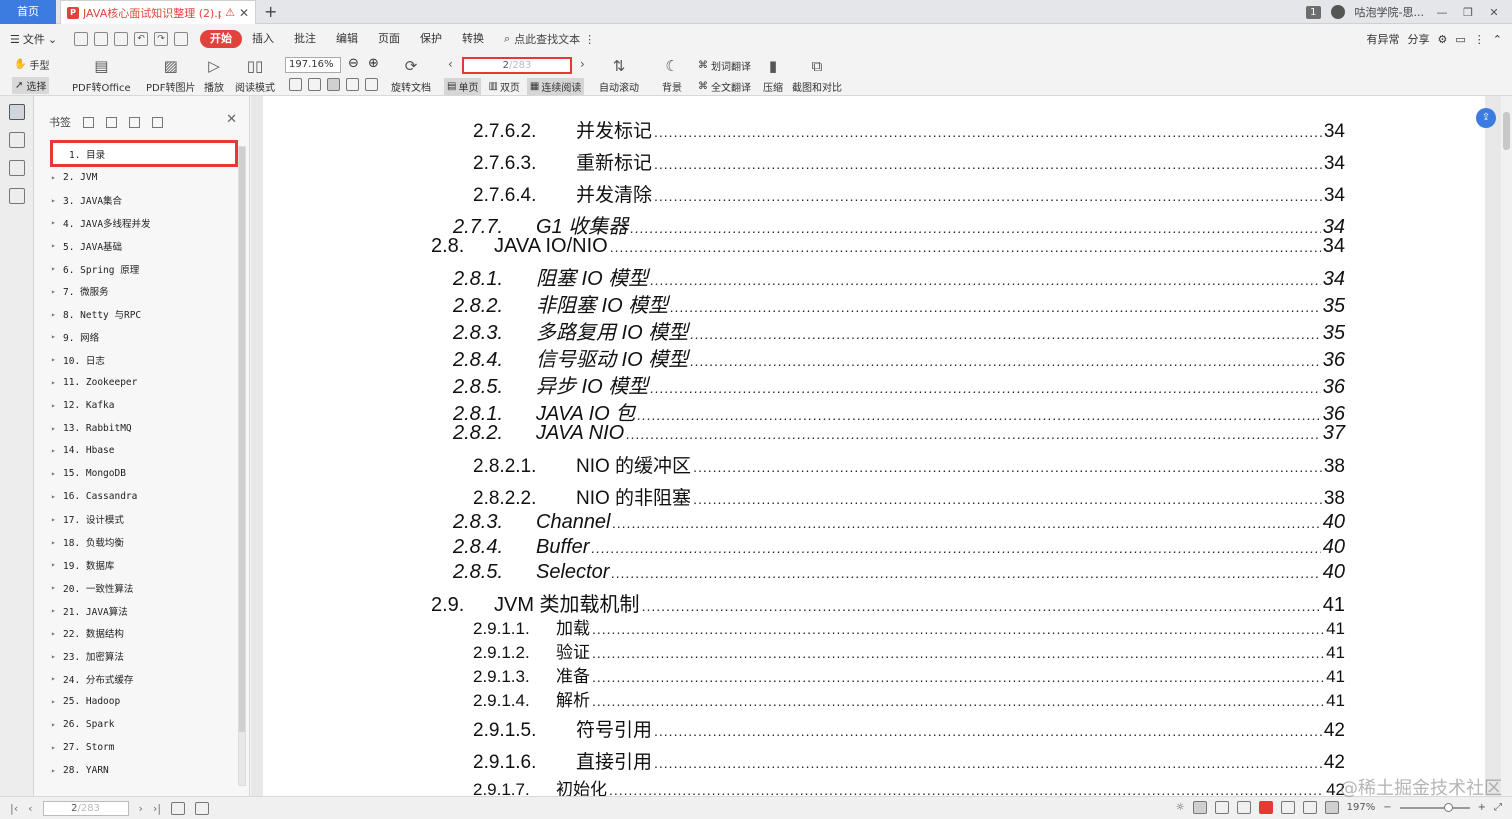 The image size is (1512, 819). What do you see at coordinates (88, 122) in the screenshot?
I see `expand-all-icon` at bounding box center [88, 122].